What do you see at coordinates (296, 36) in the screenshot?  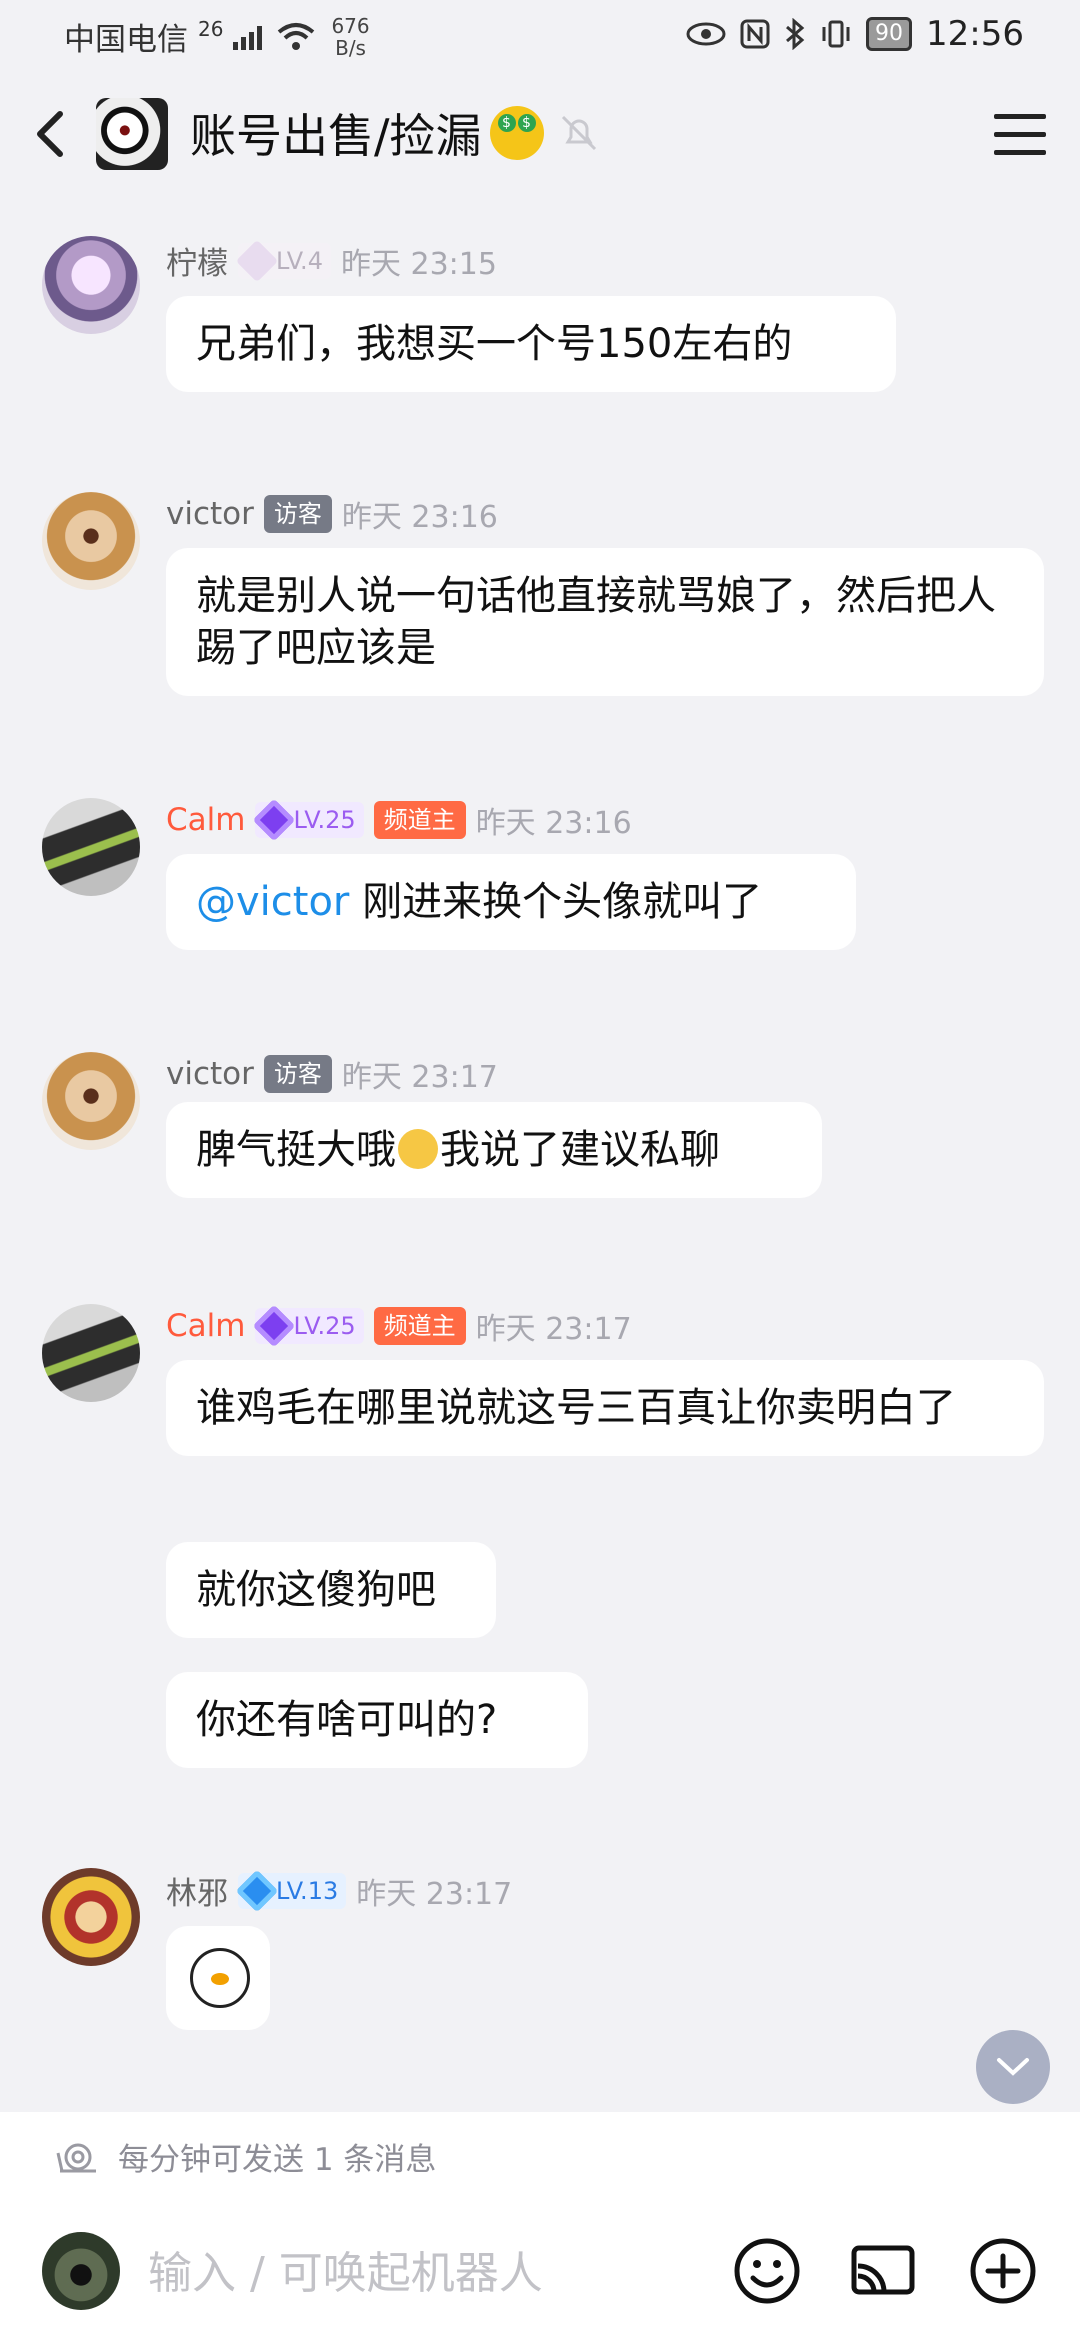 I see `wifi-icon` at bounding box center [296, 36].